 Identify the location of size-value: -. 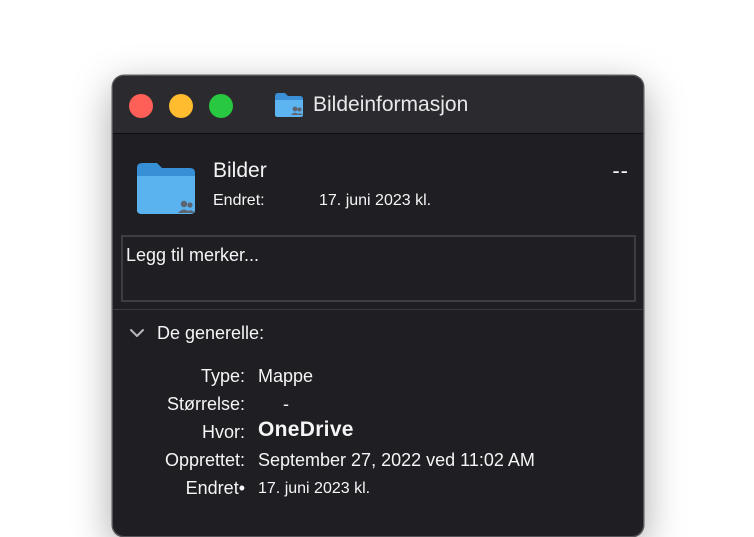
(286, 404).